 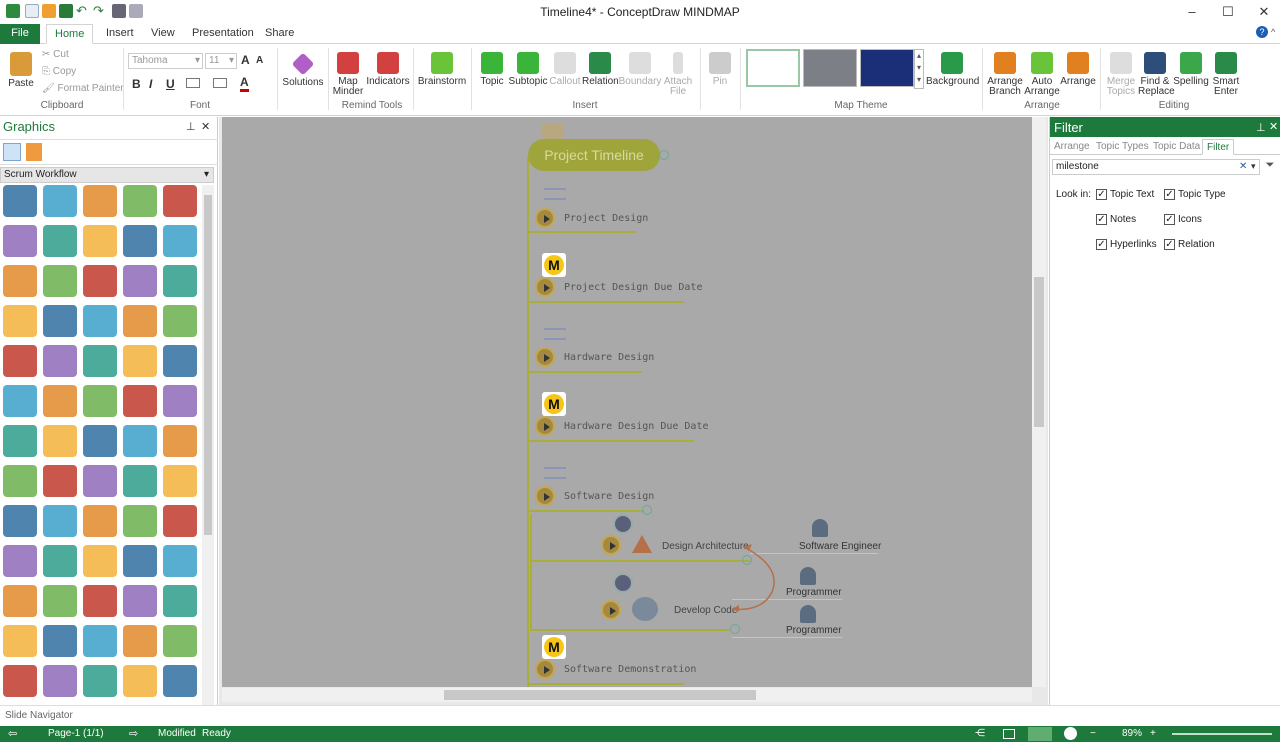 I want to click on root-topic: Project Timeline, so click(x=594, y=155).